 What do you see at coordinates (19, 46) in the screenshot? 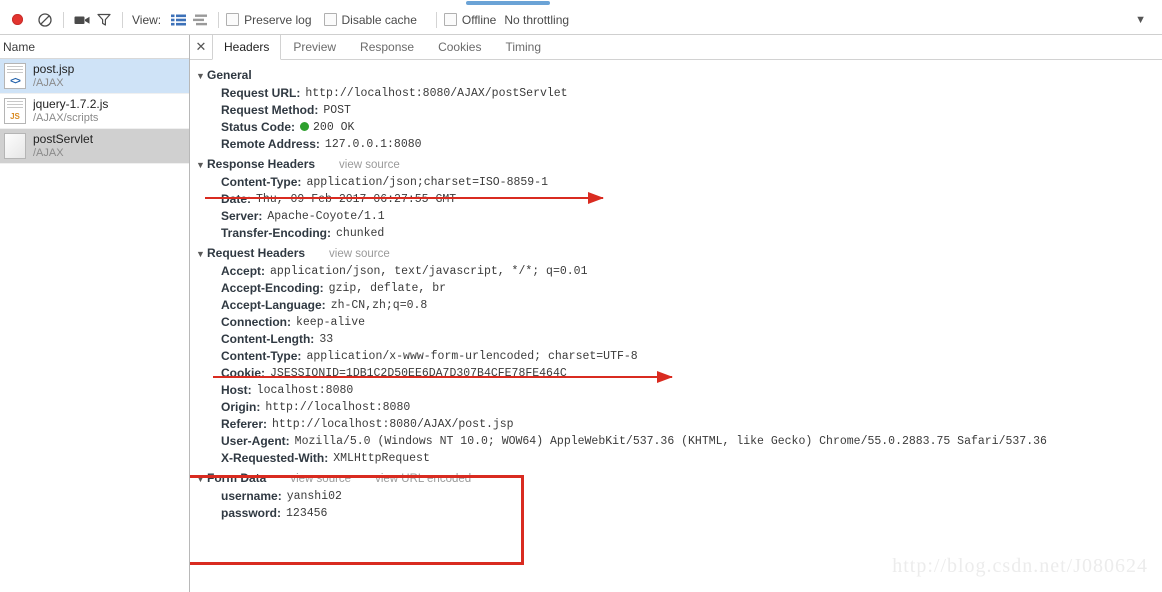
I see `name-column-label: Name` at bounding box center [19, 46].